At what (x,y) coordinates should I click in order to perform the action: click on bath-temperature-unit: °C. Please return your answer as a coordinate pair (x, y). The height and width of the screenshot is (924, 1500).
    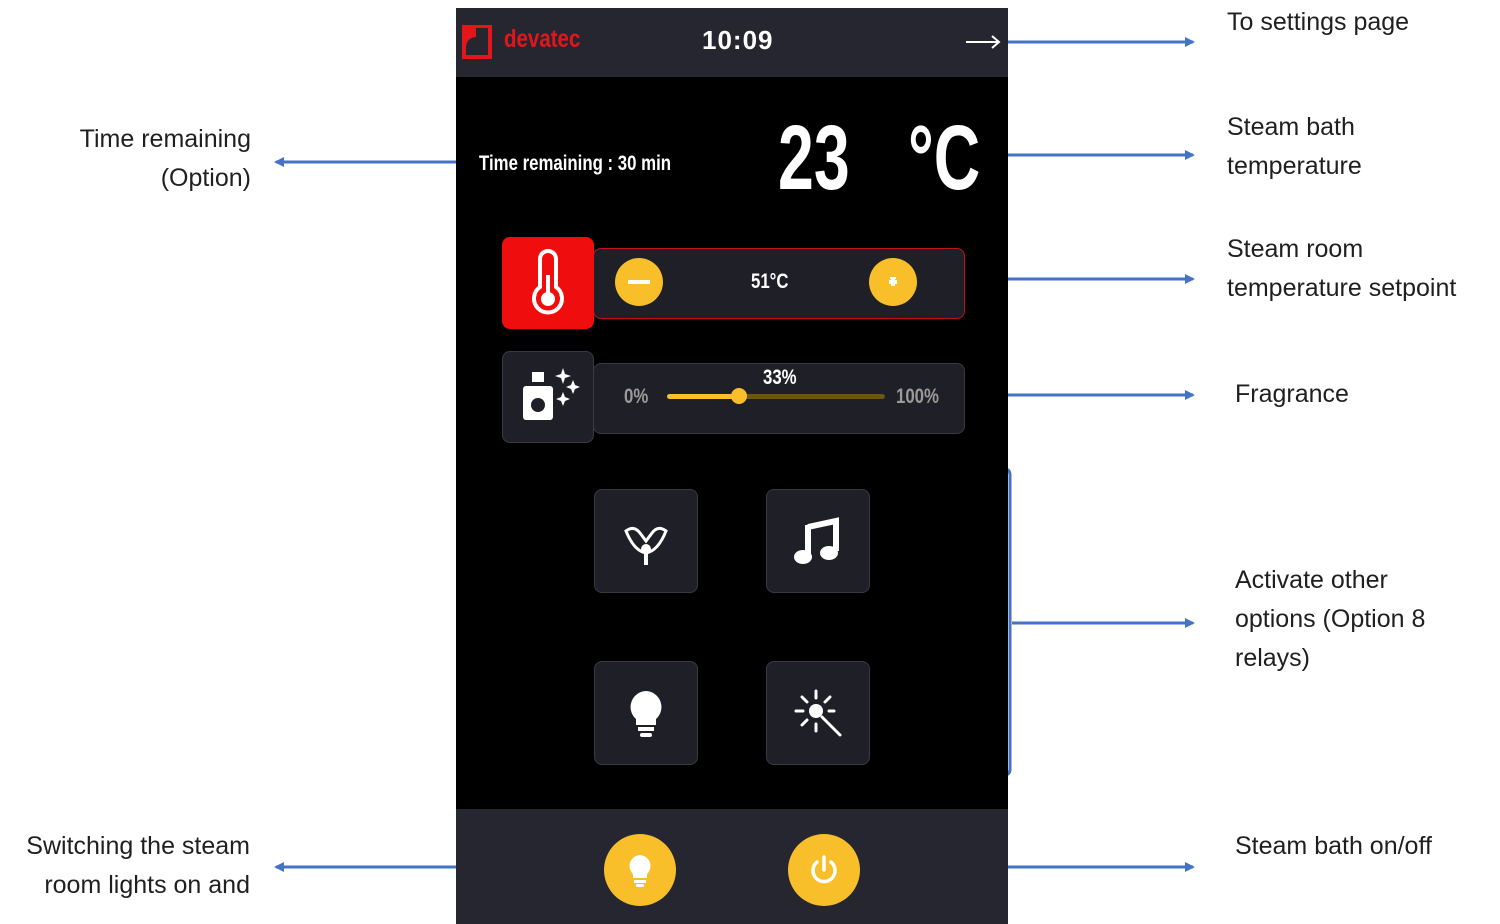
    Looking at the image, I should click on (944, 158).